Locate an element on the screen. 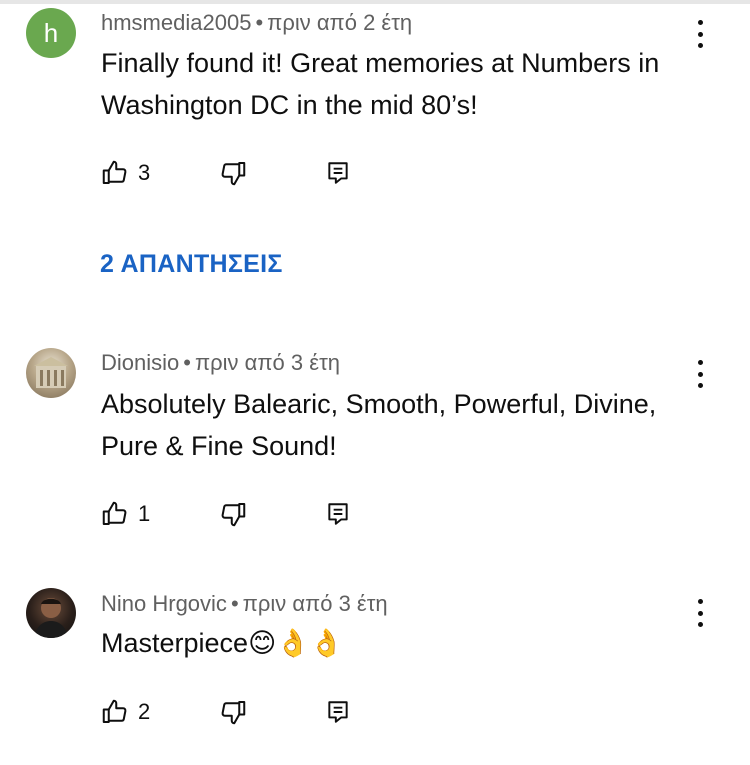 Image resolution: width=750 pixels, height=765 pixels. comment-meta: Nino Hrgovic • πριν από 3 έτη is located at coordinates (244, 604).